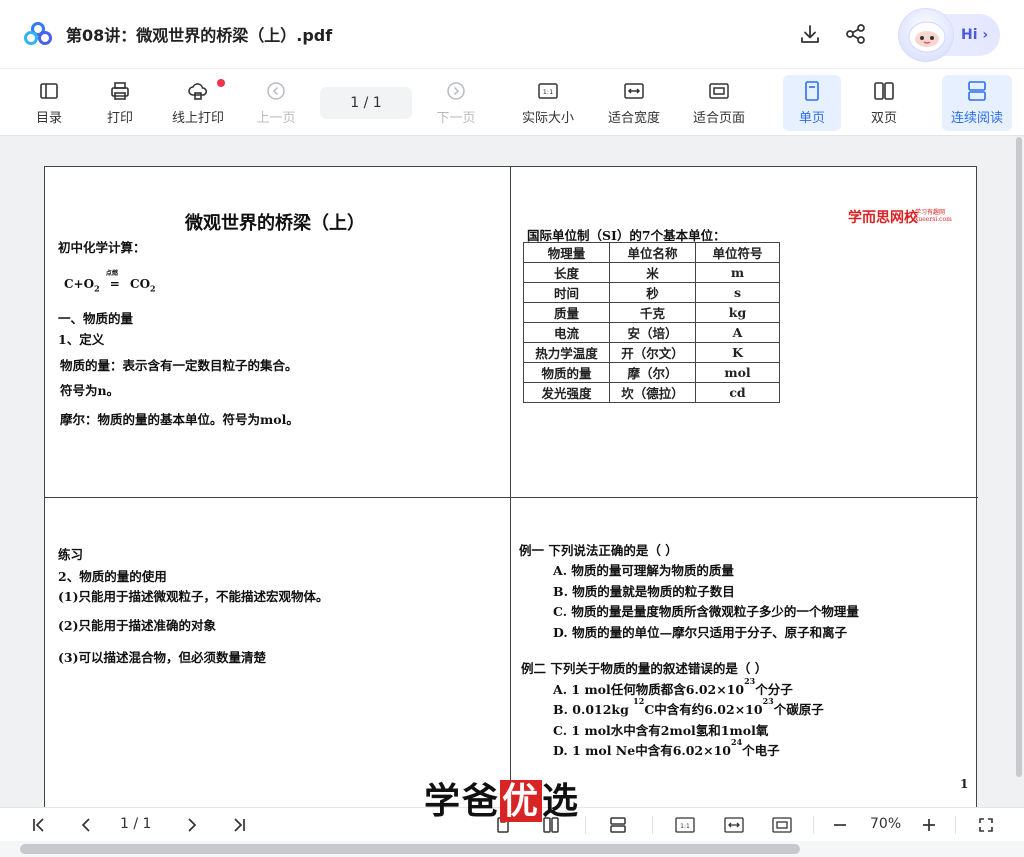 The image size is (1024, 857). Describe the element at coordinates (651, 312) in the screenshot. I see `si-table-row: 质量 千克 kg` at that location.